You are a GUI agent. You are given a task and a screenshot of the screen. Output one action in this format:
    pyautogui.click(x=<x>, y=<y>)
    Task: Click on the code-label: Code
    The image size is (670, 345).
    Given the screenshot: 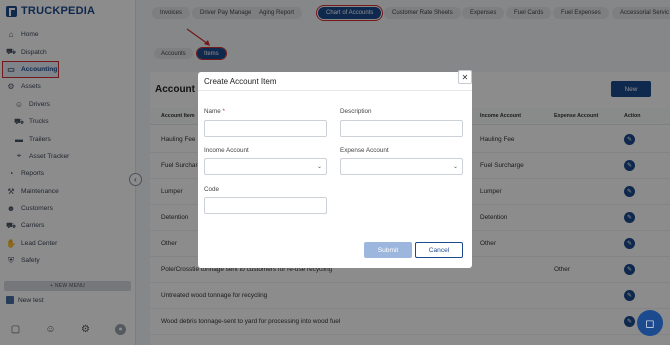 What is the action you would take?
    pyautogui.click(x=212, y=189)
    